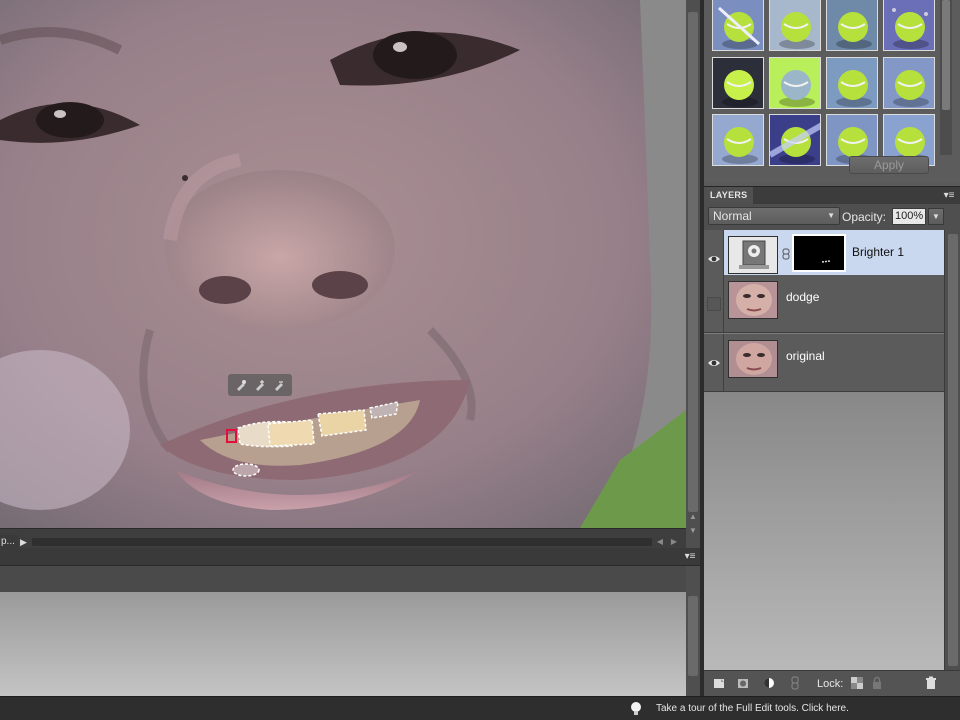  Describe the element at coordinates (774, 216) in the screenshot. I see `blend-mode-dropdown: Normal ▼` at that location.